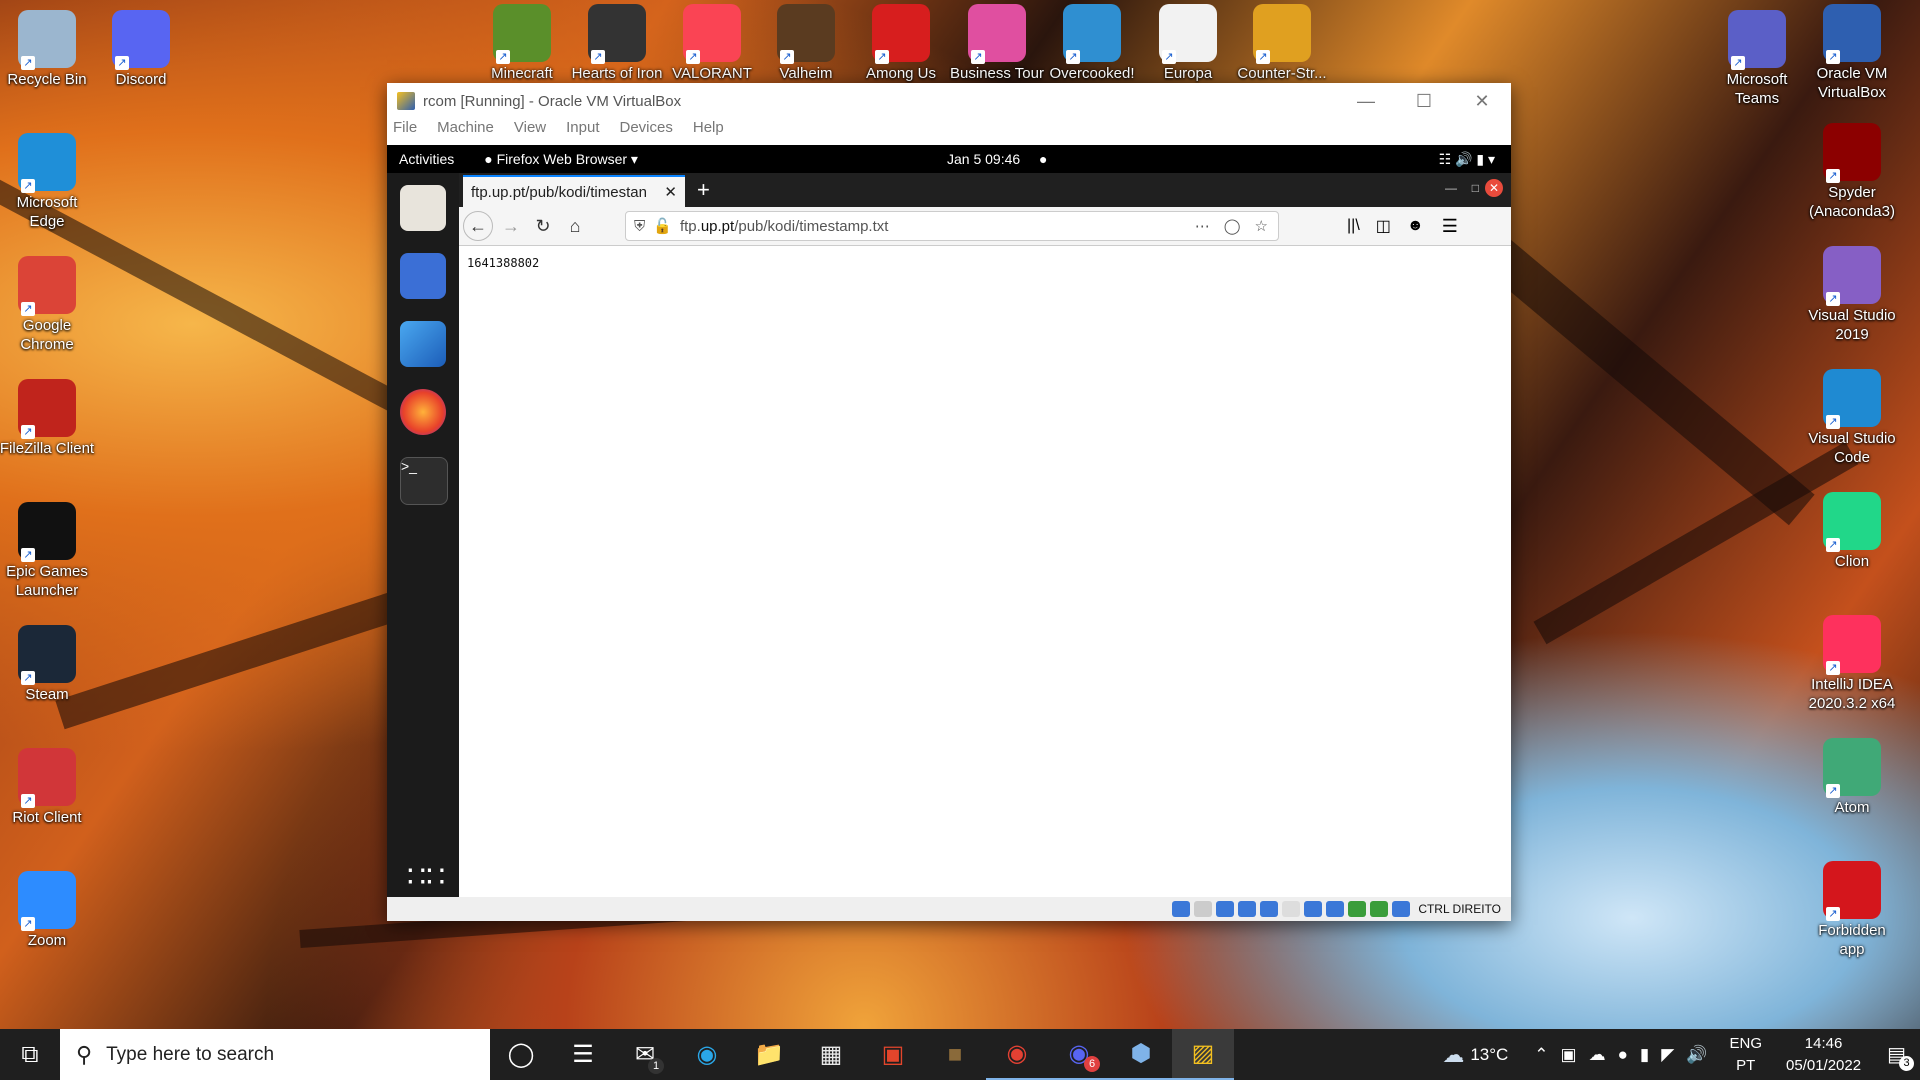 The width and height of the screenshot is (1920, 1080). Describe the element at coordinates (1313, 909) in the screenshot. I see `display-icon` at that location.